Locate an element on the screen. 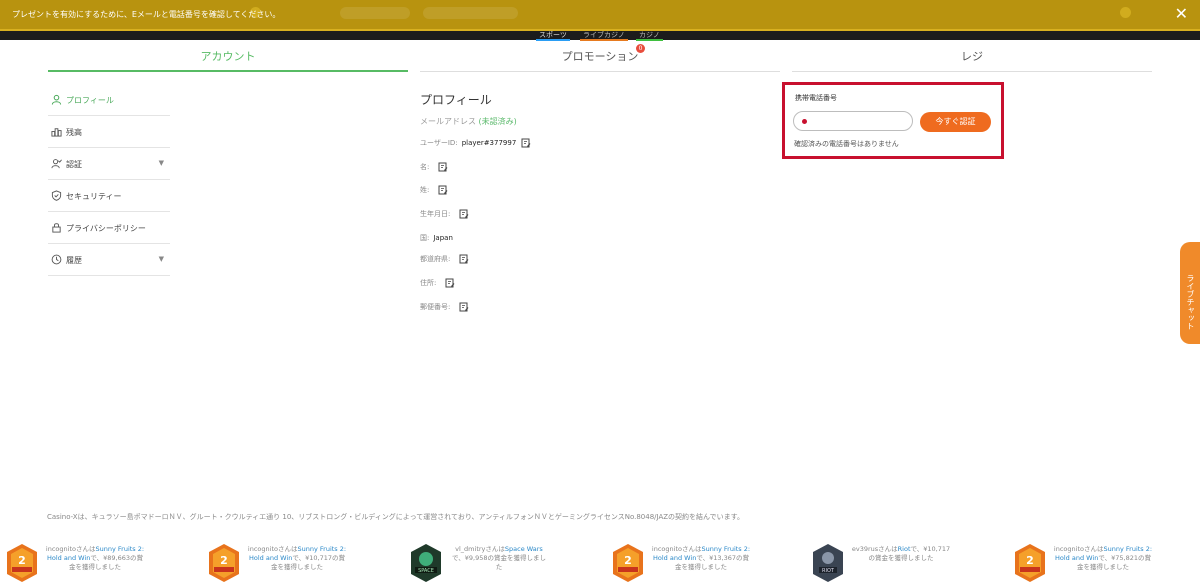 The image size is (1200, 586). field-birth-date: 生年月日: is located at coordinates (444, 216).